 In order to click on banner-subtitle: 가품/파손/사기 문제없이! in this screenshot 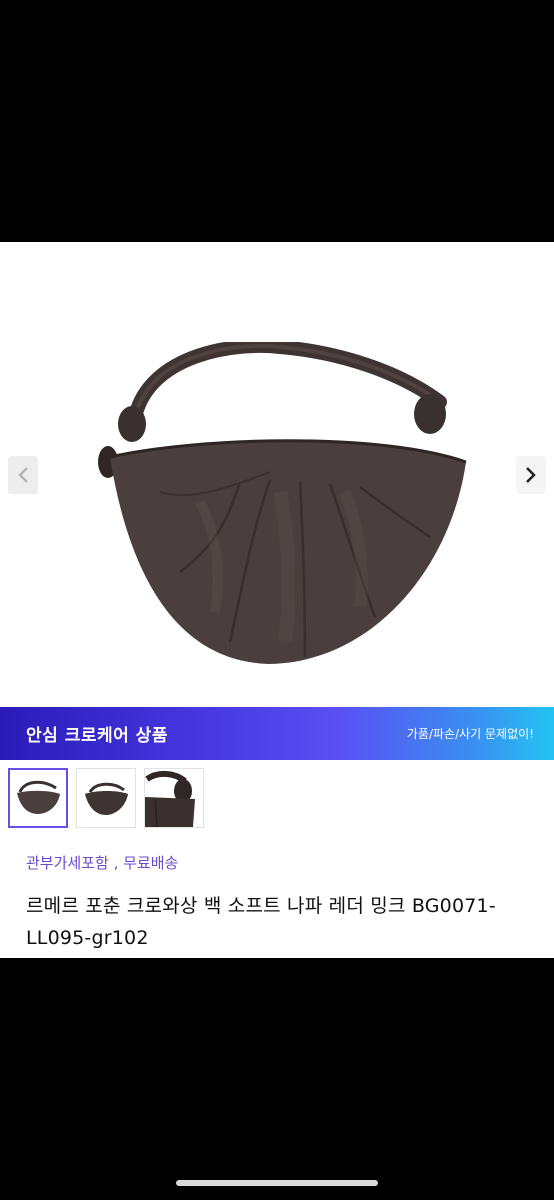, I will do `click(470, 734)`.